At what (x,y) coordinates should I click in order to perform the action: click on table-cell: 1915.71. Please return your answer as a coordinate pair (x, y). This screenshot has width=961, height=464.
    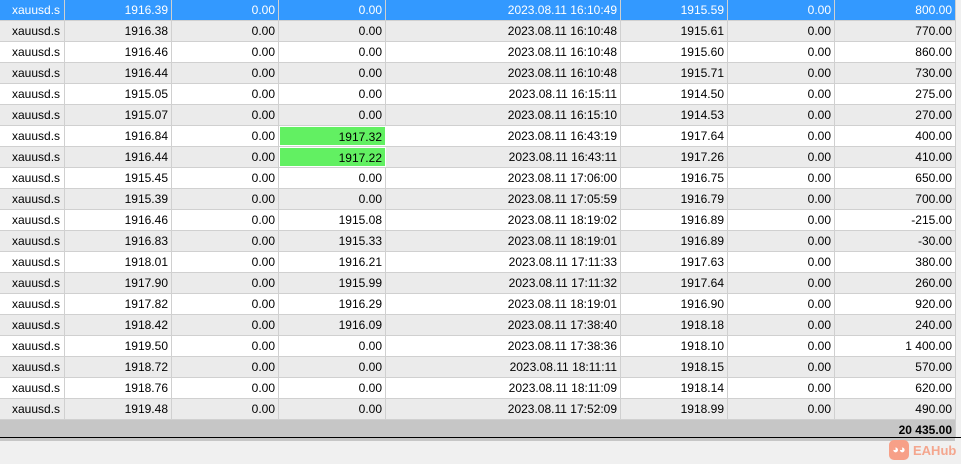
    Looking at the image, I should click on (674, 73).